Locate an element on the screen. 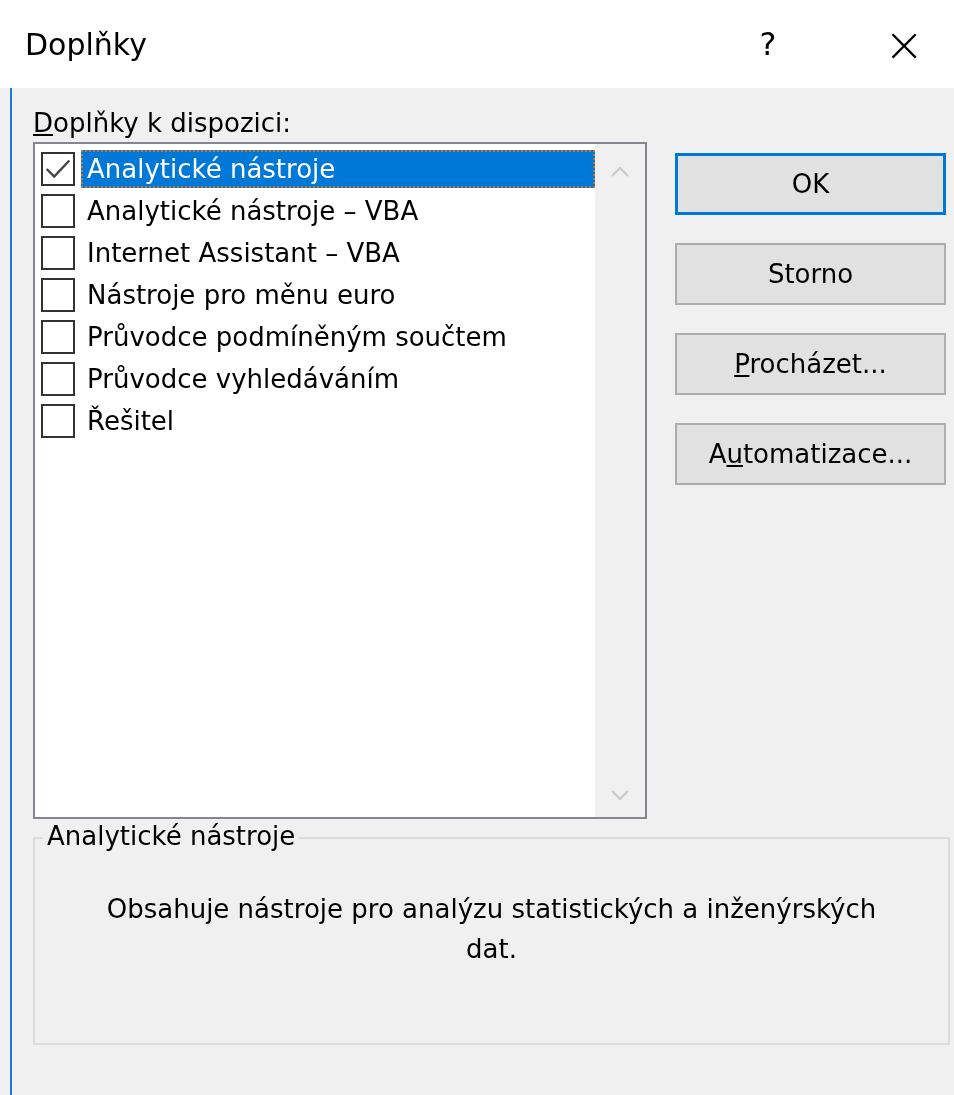  addin-item: Průvodce podmíněným součtem is located at coordinates (338, 337).